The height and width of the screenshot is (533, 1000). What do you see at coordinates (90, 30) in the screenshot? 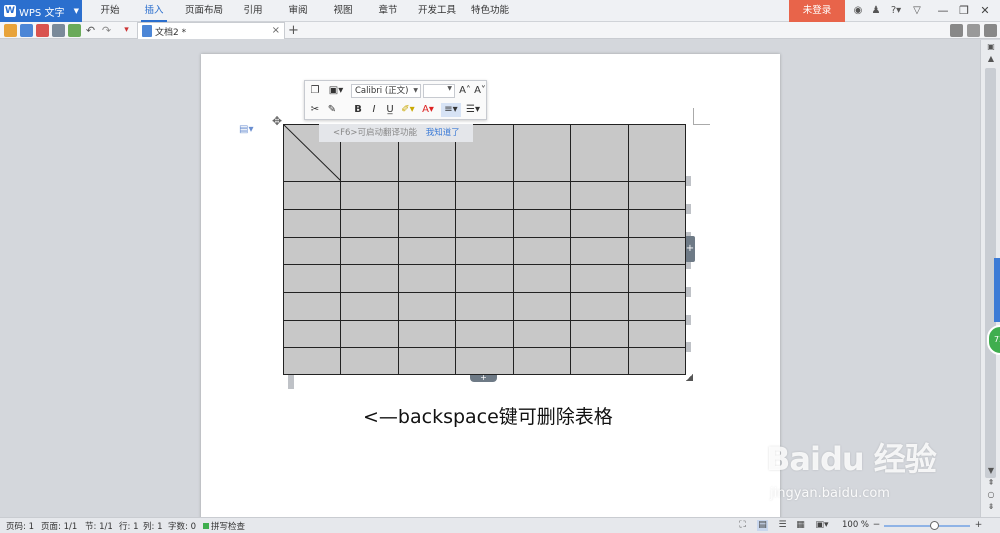
I see `undo-icon: ↶` at bounding box center [90, 30].